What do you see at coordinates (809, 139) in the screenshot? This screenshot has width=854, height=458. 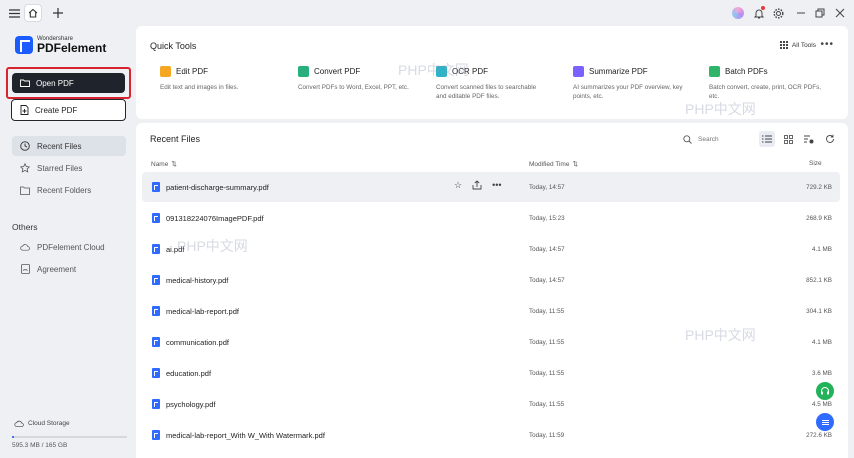 I see `clear-list-icon` at bounding box center [809, 139].